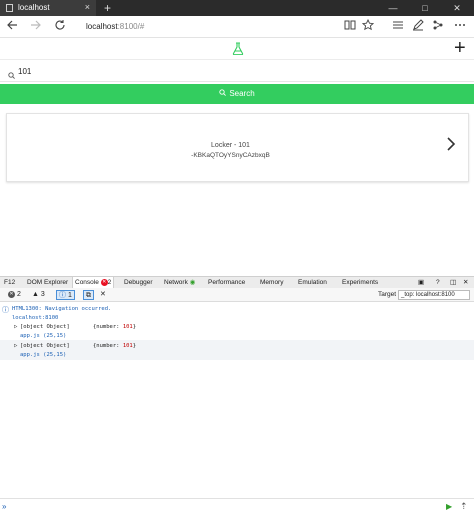  What do you see at coordinates (210, 27) in the screenshot?
I see `address-bar: localhost:8100/#` at bounding box center [210, 27].